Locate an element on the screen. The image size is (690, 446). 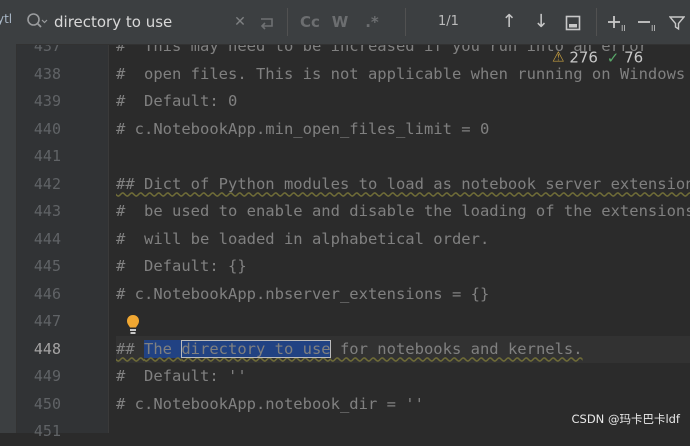
project-panel-fragment: ytl is located at coordinates (6, 19).